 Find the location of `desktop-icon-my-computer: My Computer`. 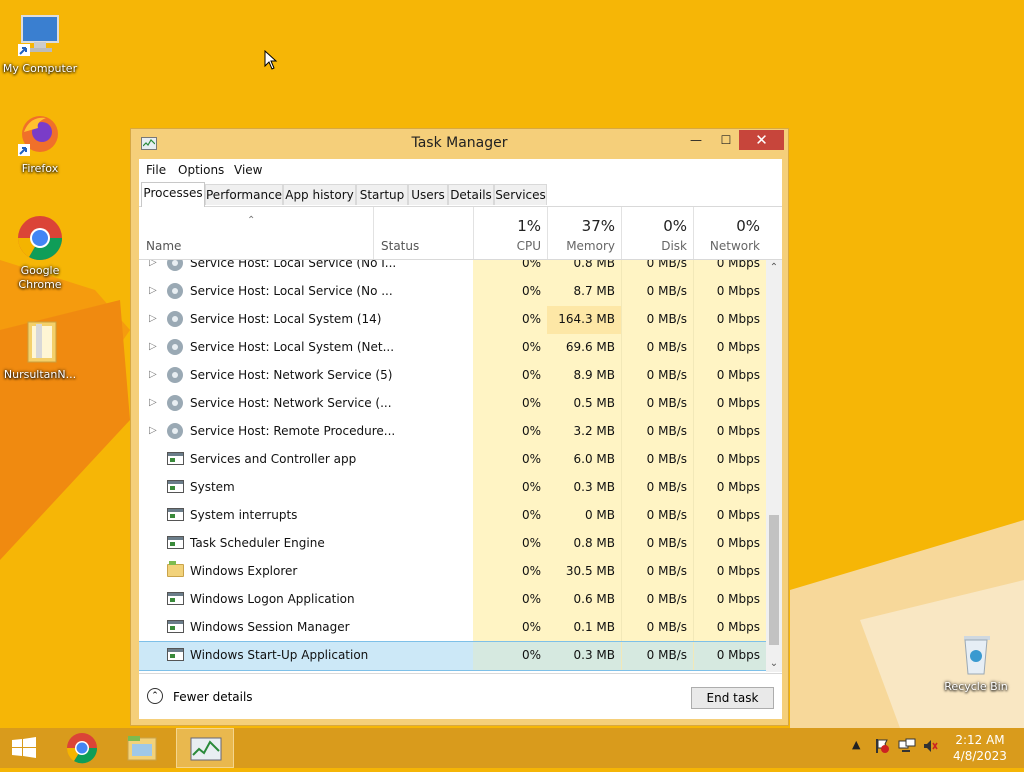

desktop-icon-my-computer: My Computer is located at coordinates (40, 44).